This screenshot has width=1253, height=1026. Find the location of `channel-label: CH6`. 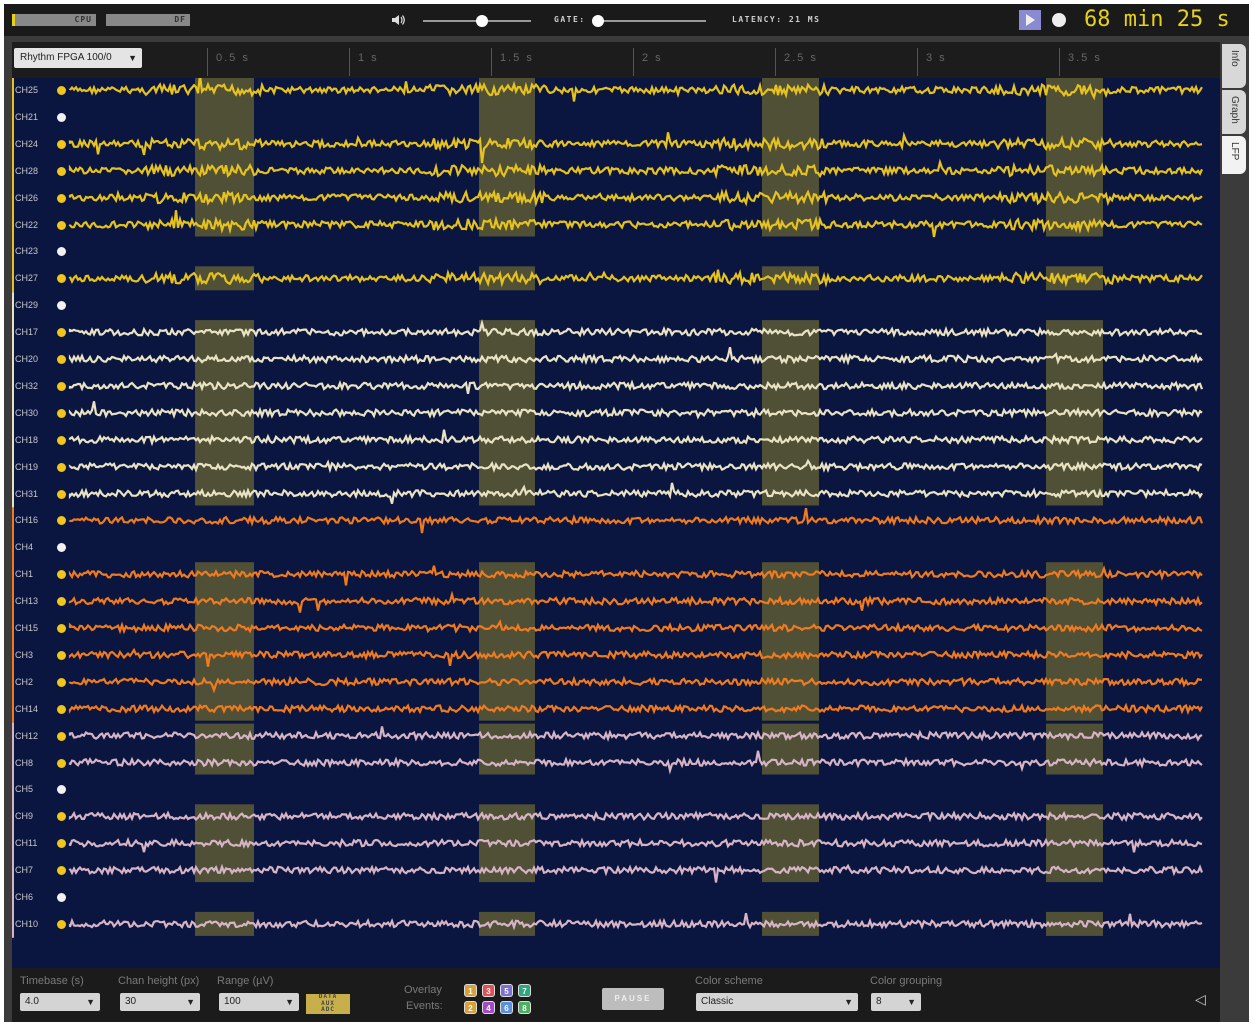

channel-label: CH6 is located at coordinates (32, 897).